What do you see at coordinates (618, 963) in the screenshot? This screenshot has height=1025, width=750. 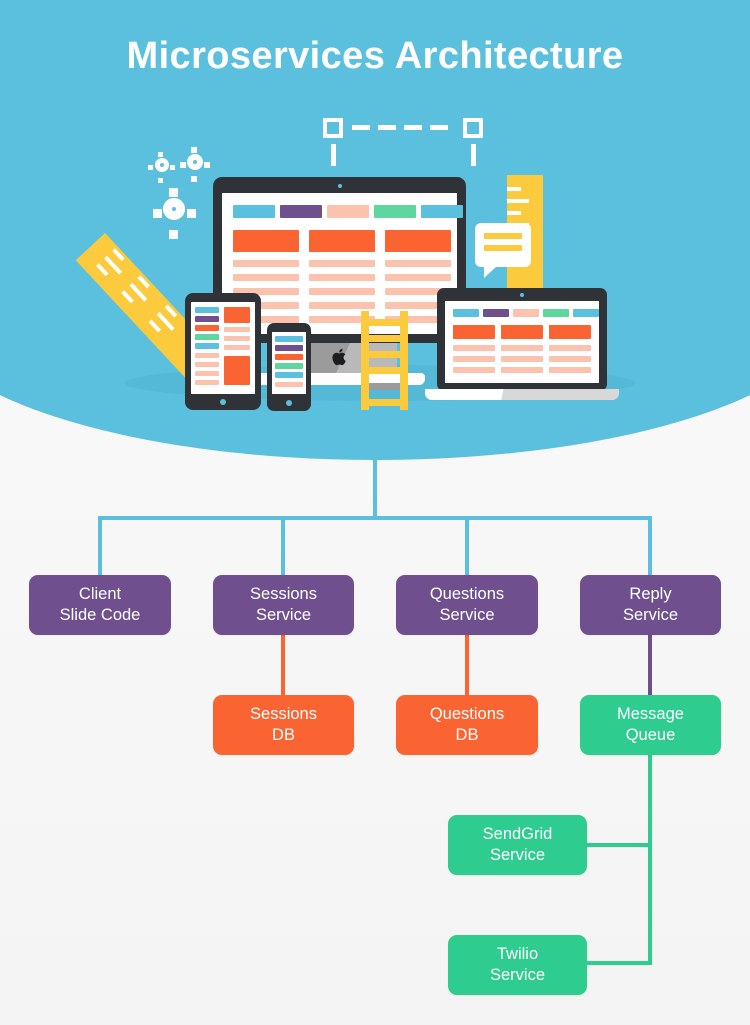 I see `connector-queue-to-twilio` at bounding box center [618, 963].